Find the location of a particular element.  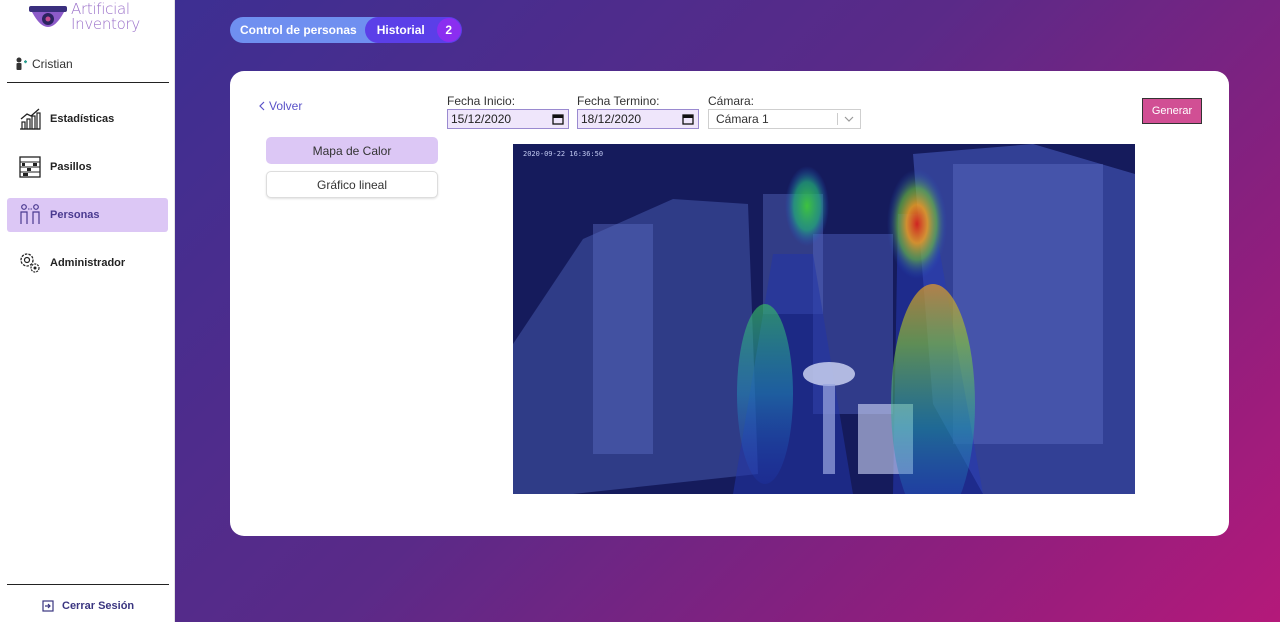

generate-label: Generar is located at coordinates (1172, 111).